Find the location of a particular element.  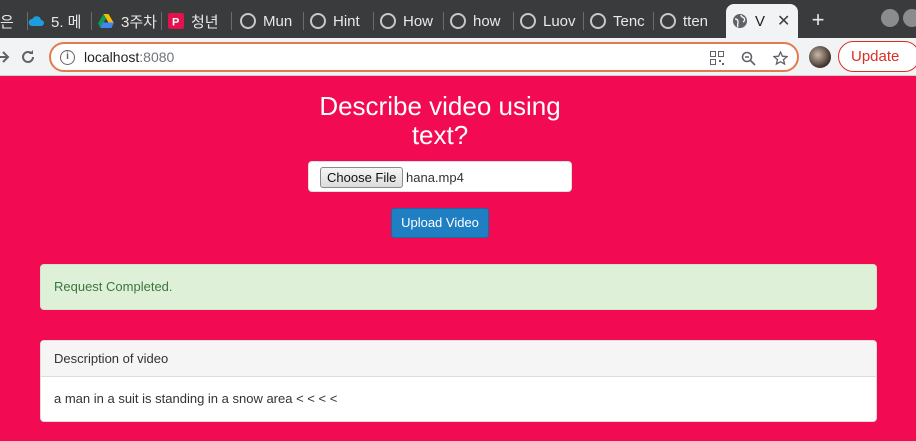

forward-icon is located at coordinates (7, 57).